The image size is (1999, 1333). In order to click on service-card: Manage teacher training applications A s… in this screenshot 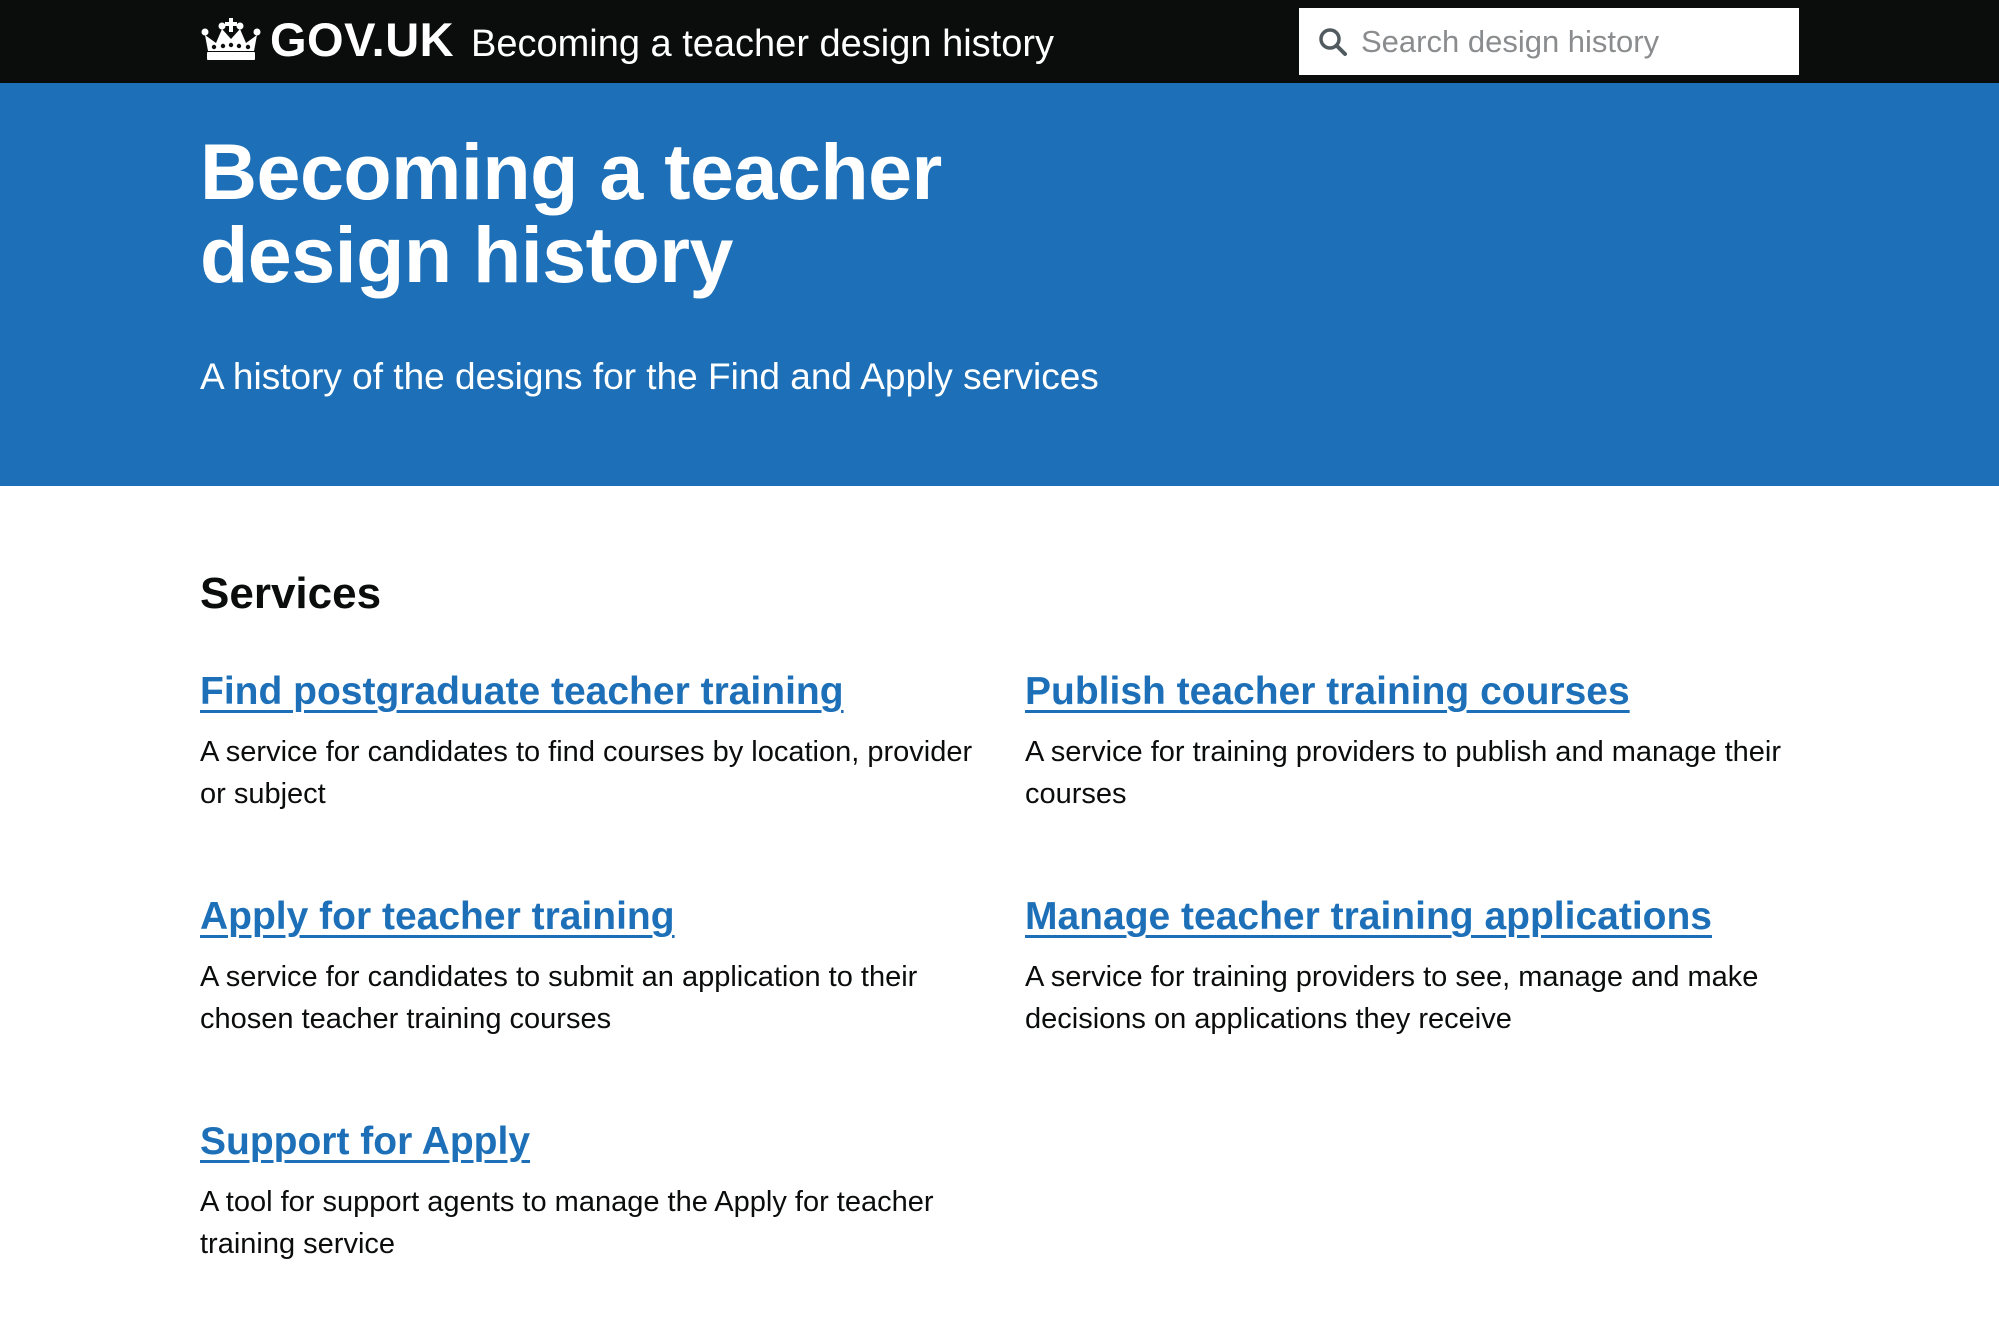, I will do `click(1415, 966)`.